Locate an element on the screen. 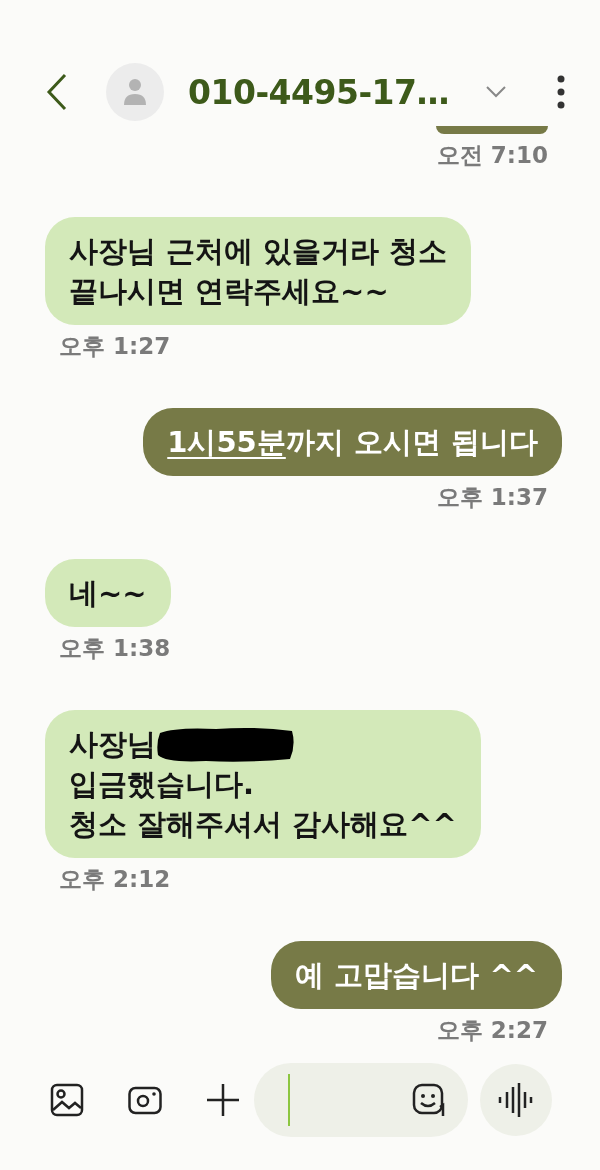  more-icon is located at coordinates (561, 92).